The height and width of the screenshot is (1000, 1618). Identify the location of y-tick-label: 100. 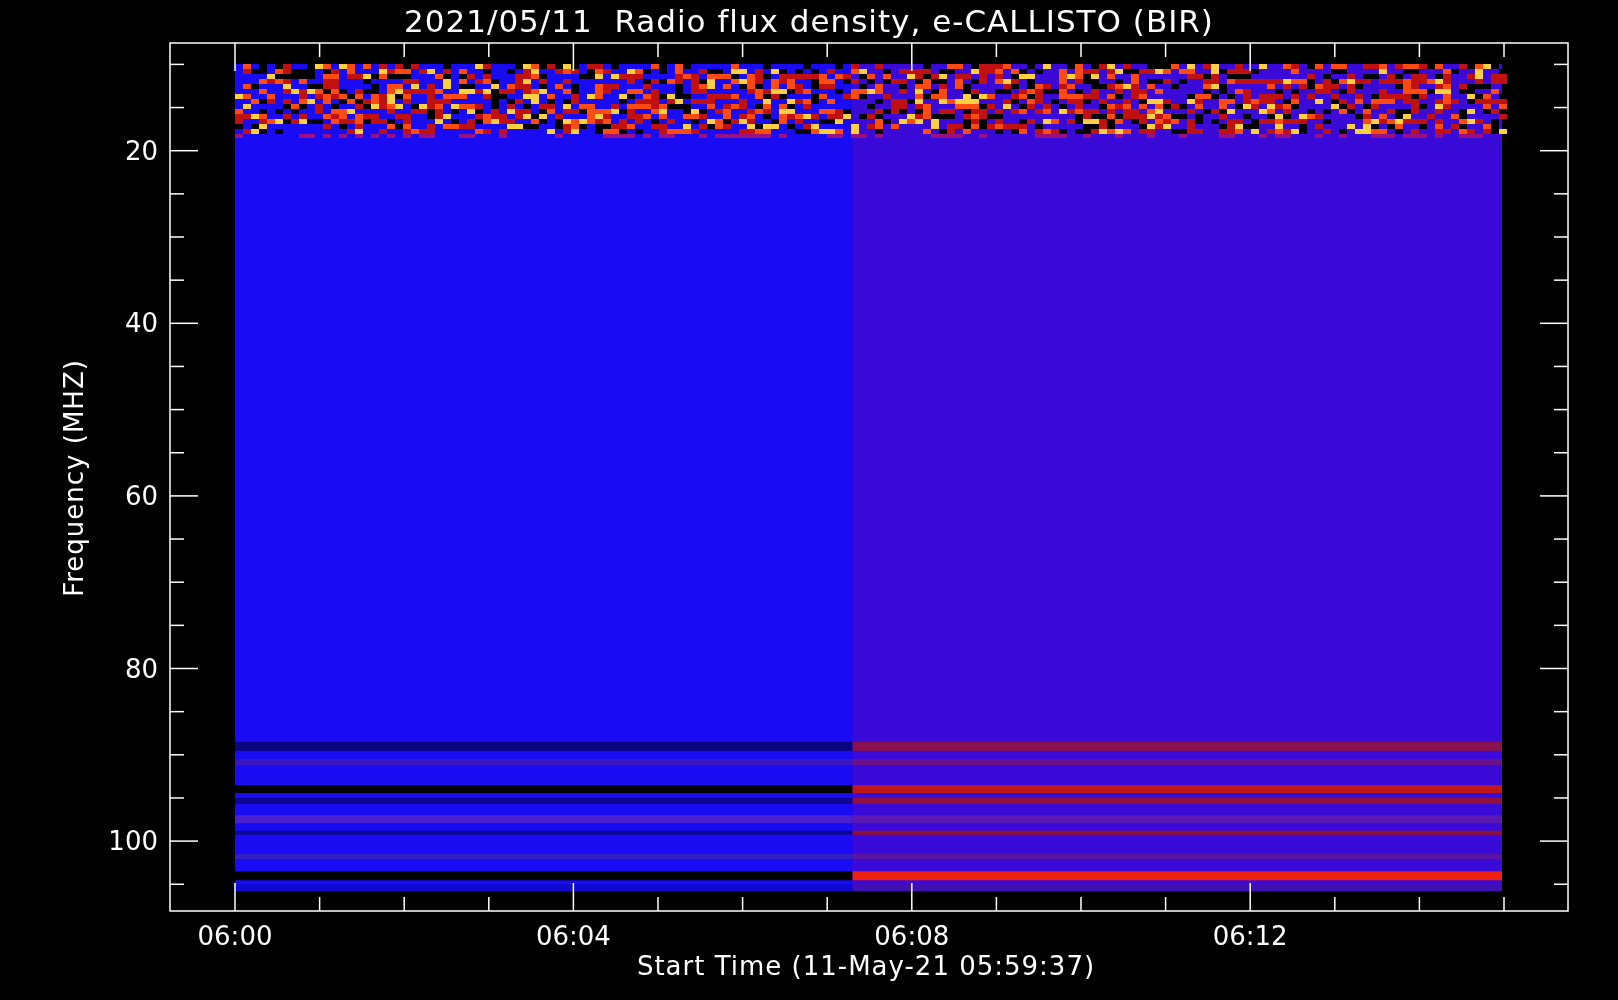
(133, 841).